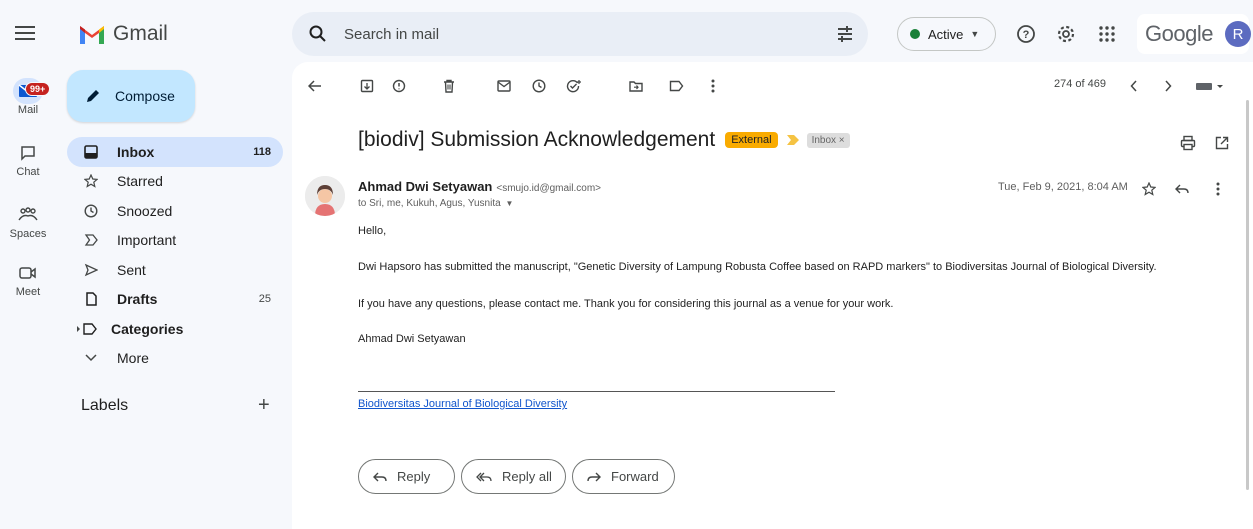 This screenshot has height=529, width=1253. What do you see at coordinates (175, 211) in the screenshot?
I see `nav-item-snoozed: Snoozed` at bounding box center [175, 211].